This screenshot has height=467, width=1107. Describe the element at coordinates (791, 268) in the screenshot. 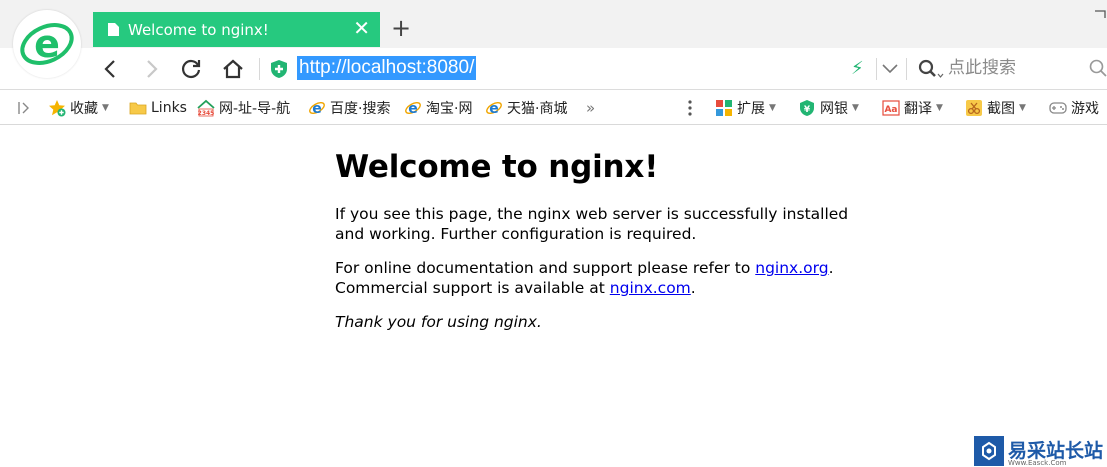

I see `nginx-org-link: nginx.org` at that location.